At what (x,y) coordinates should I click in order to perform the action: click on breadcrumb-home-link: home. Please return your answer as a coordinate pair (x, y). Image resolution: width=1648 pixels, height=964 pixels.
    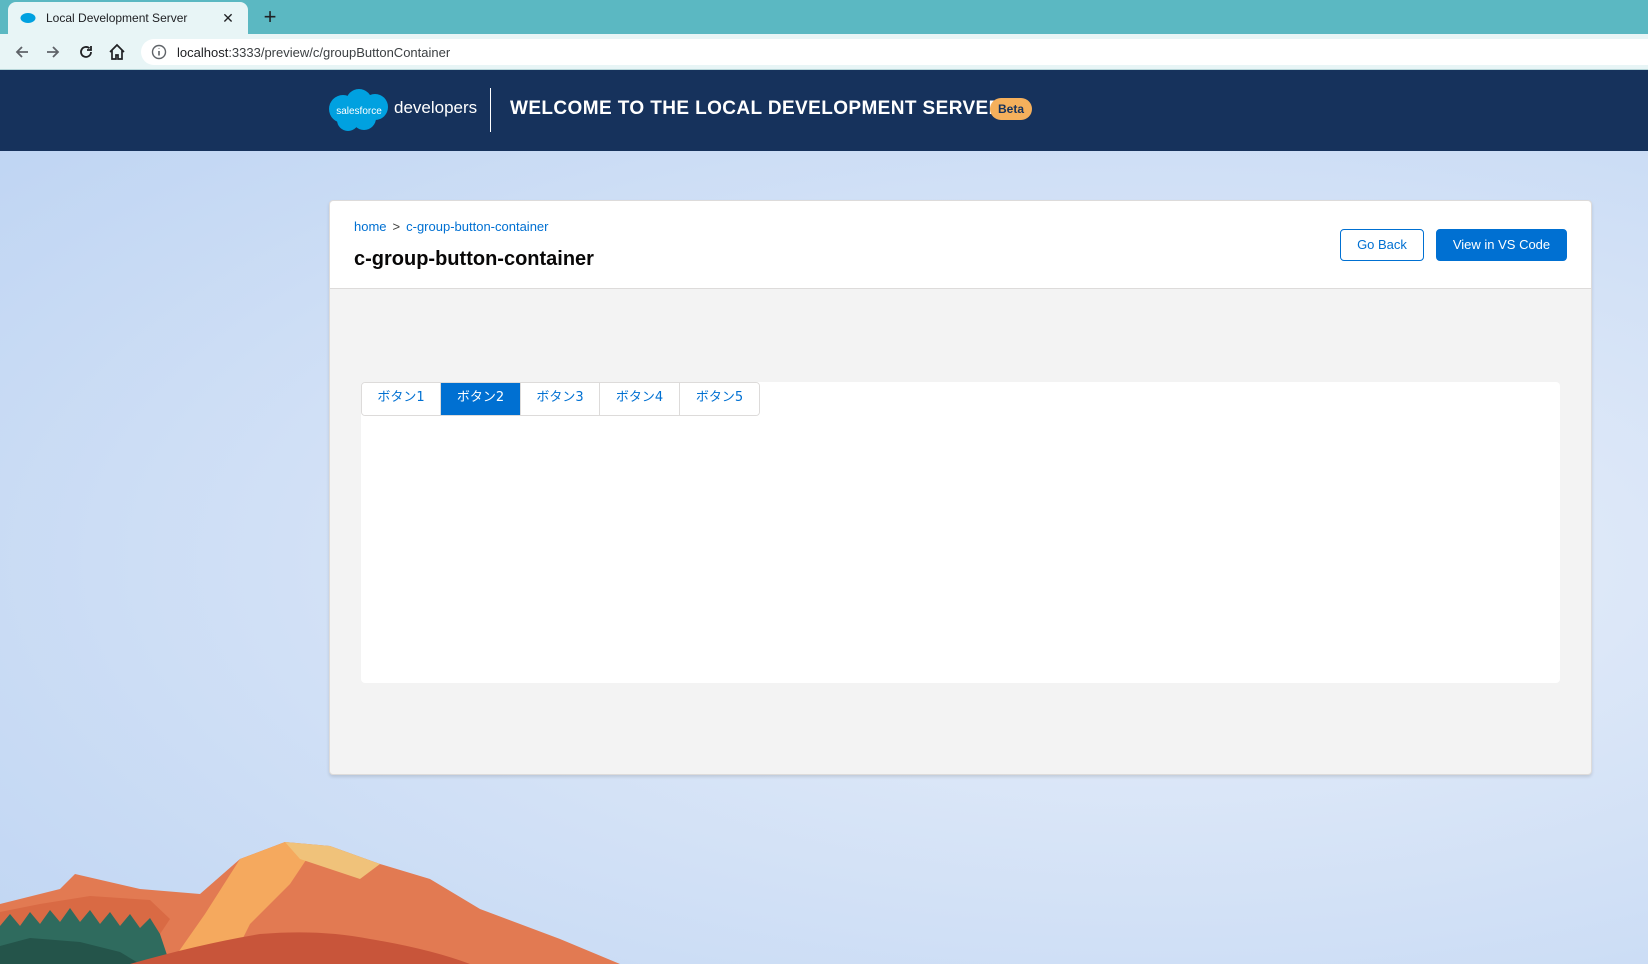
    Looking at the image, I should click on (370, 226).